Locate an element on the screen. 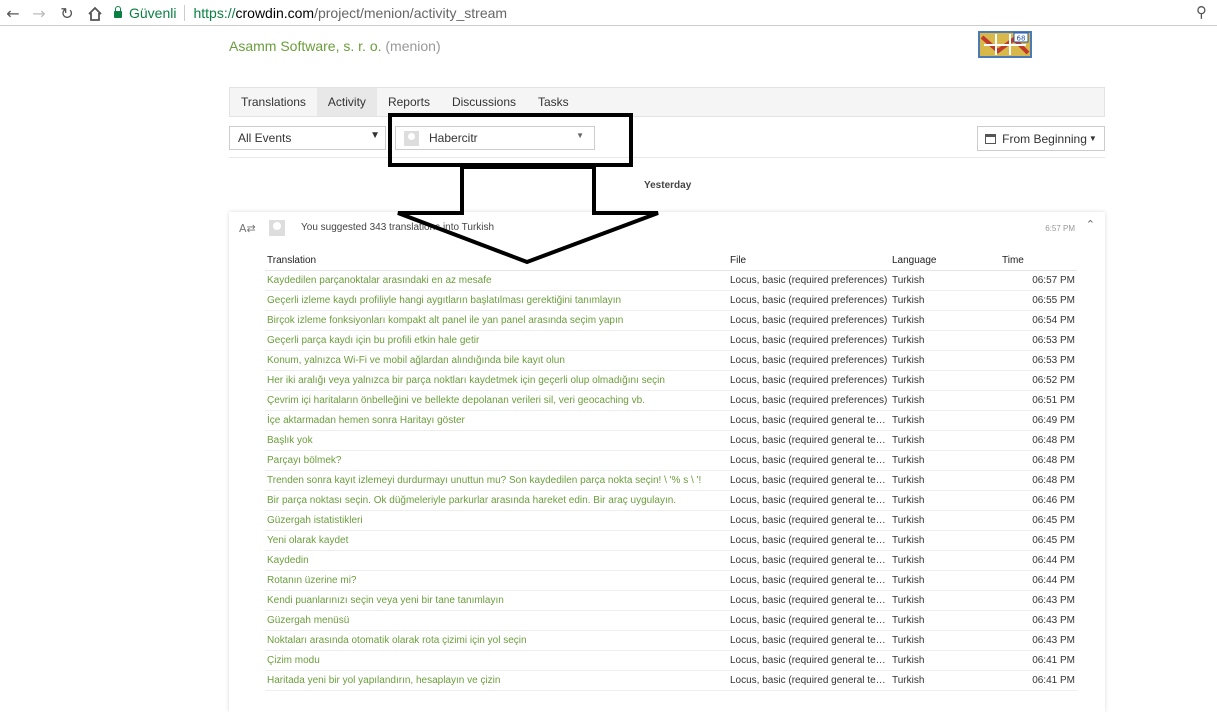 The width and height of the screenshot is (1217, 712). translation-cell: Güzergah istatistikleri is located at coordinates (496, 520).